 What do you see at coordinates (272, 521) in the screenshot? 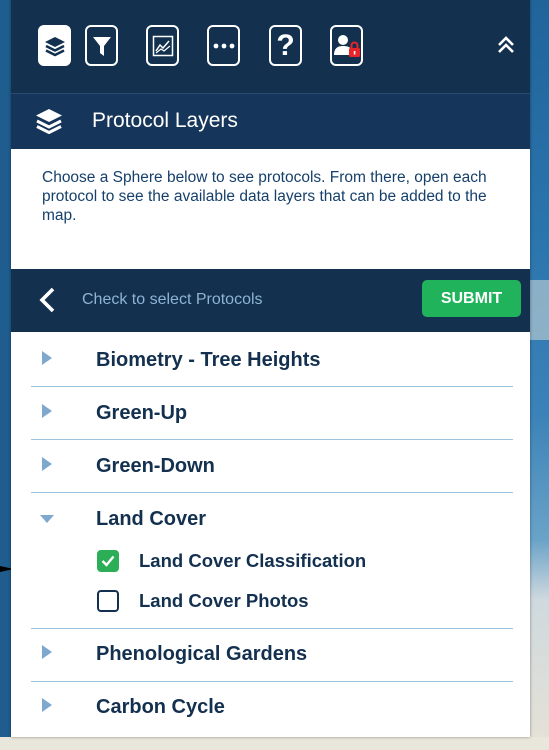
I see `protocol-item-land-cover: Land Cover` at bounding box center [272, 521].